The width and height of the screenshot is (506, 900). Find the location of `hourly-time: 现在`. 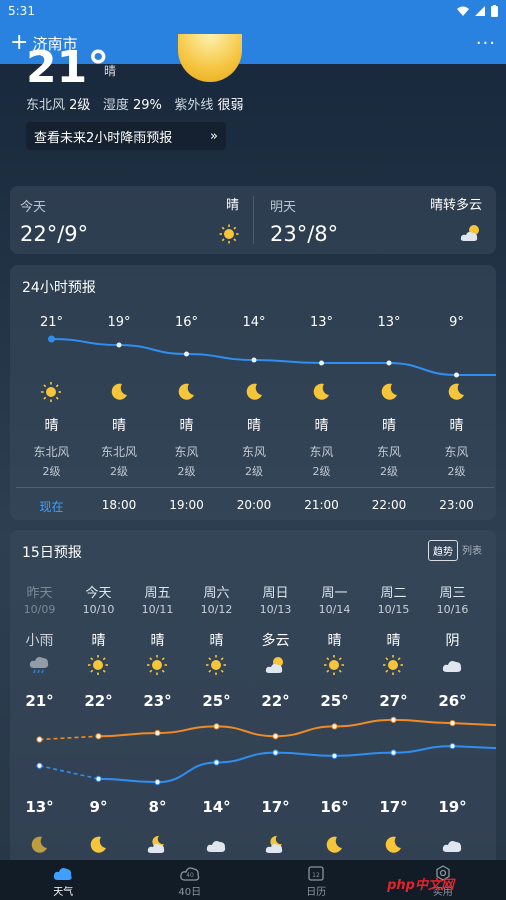

hourly-time: 现在 is located at coordinates (51, 507).